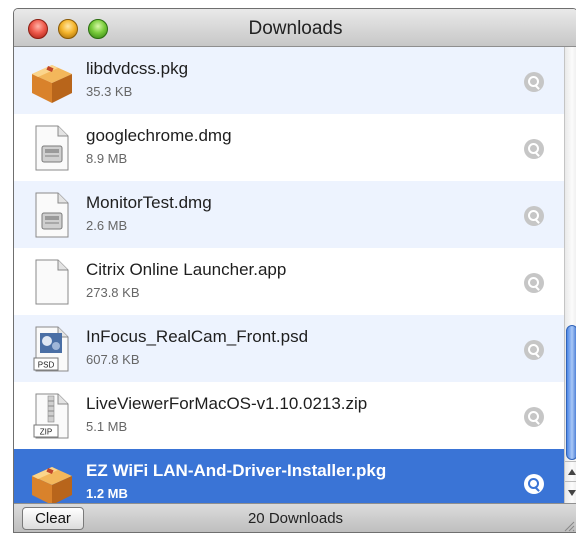  I want to click on window-title: Downloads, so click(295, 28).